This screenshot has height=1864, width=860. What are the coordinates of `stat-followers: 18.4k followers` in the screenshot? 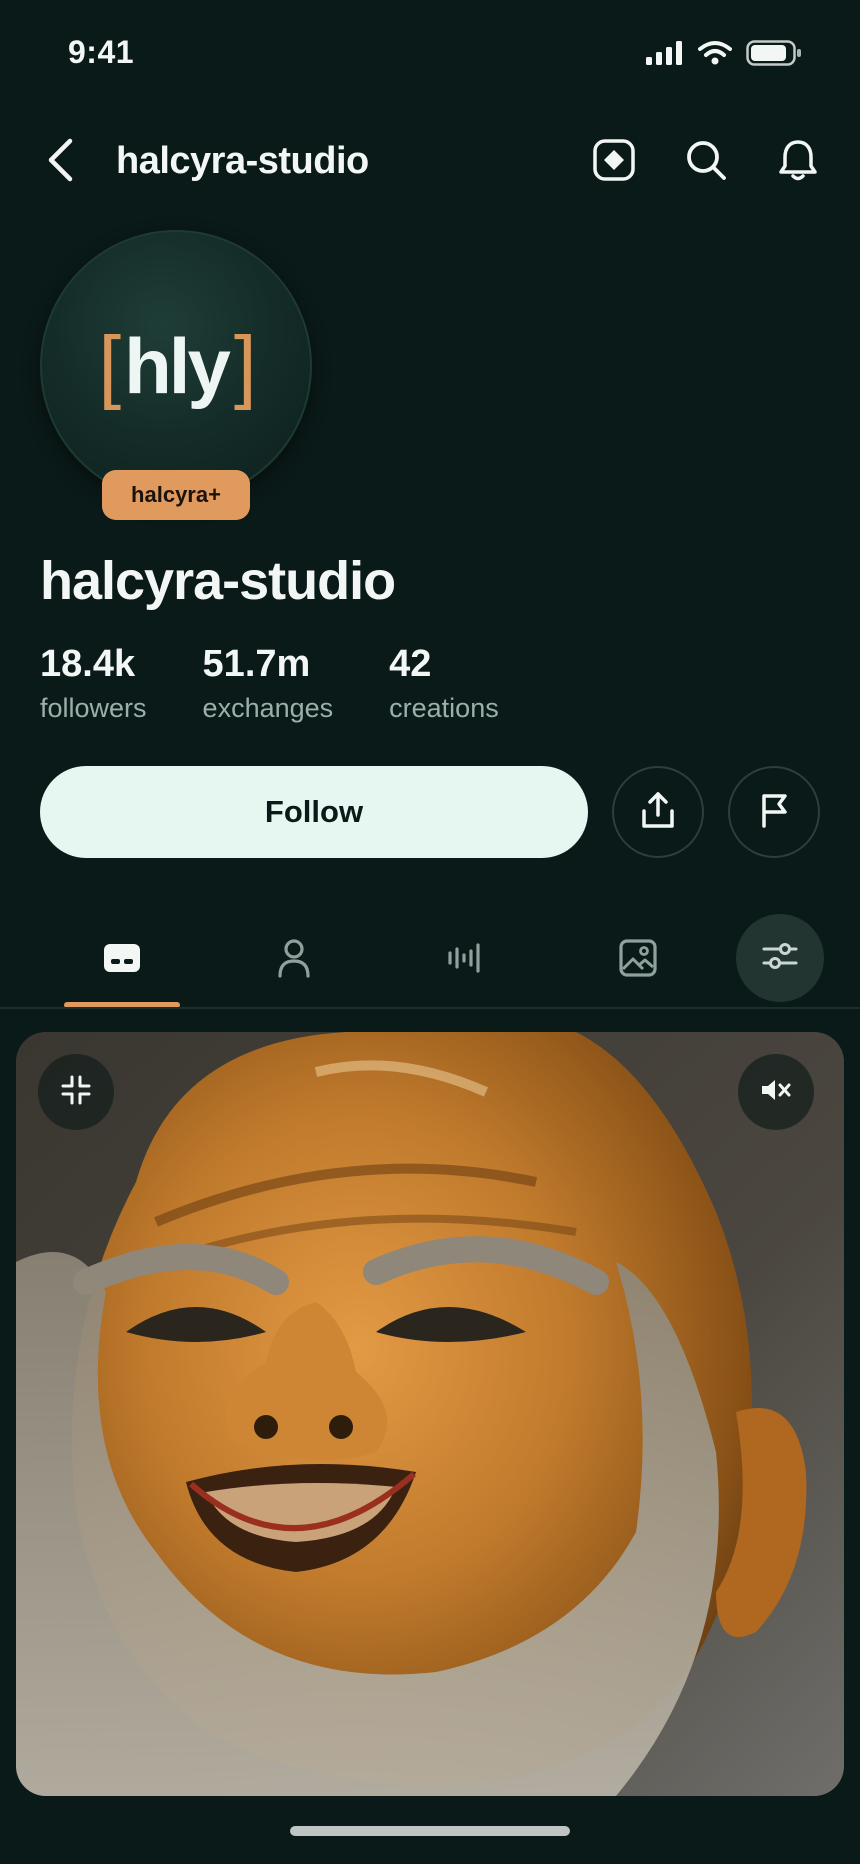 It's located at (93, 684).